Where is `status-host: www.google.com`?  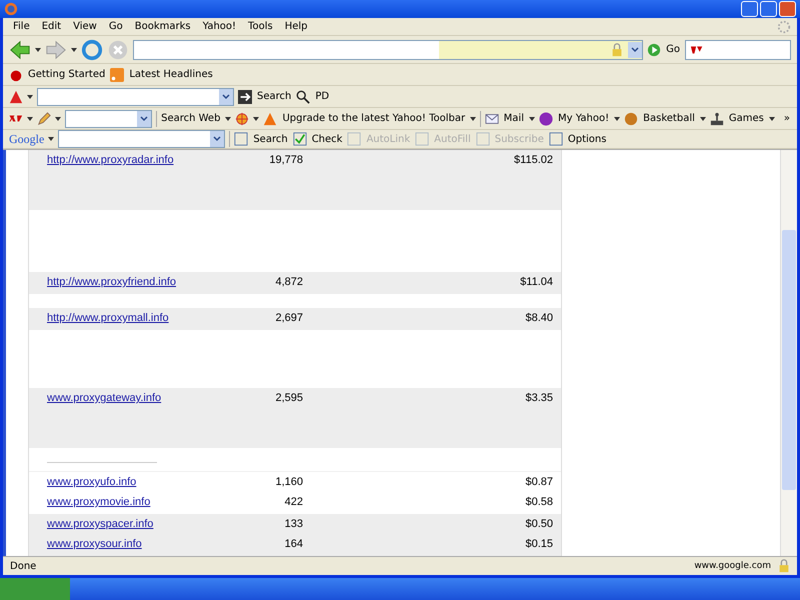 status-host: www.google.com is located at coordinates (732, 566).